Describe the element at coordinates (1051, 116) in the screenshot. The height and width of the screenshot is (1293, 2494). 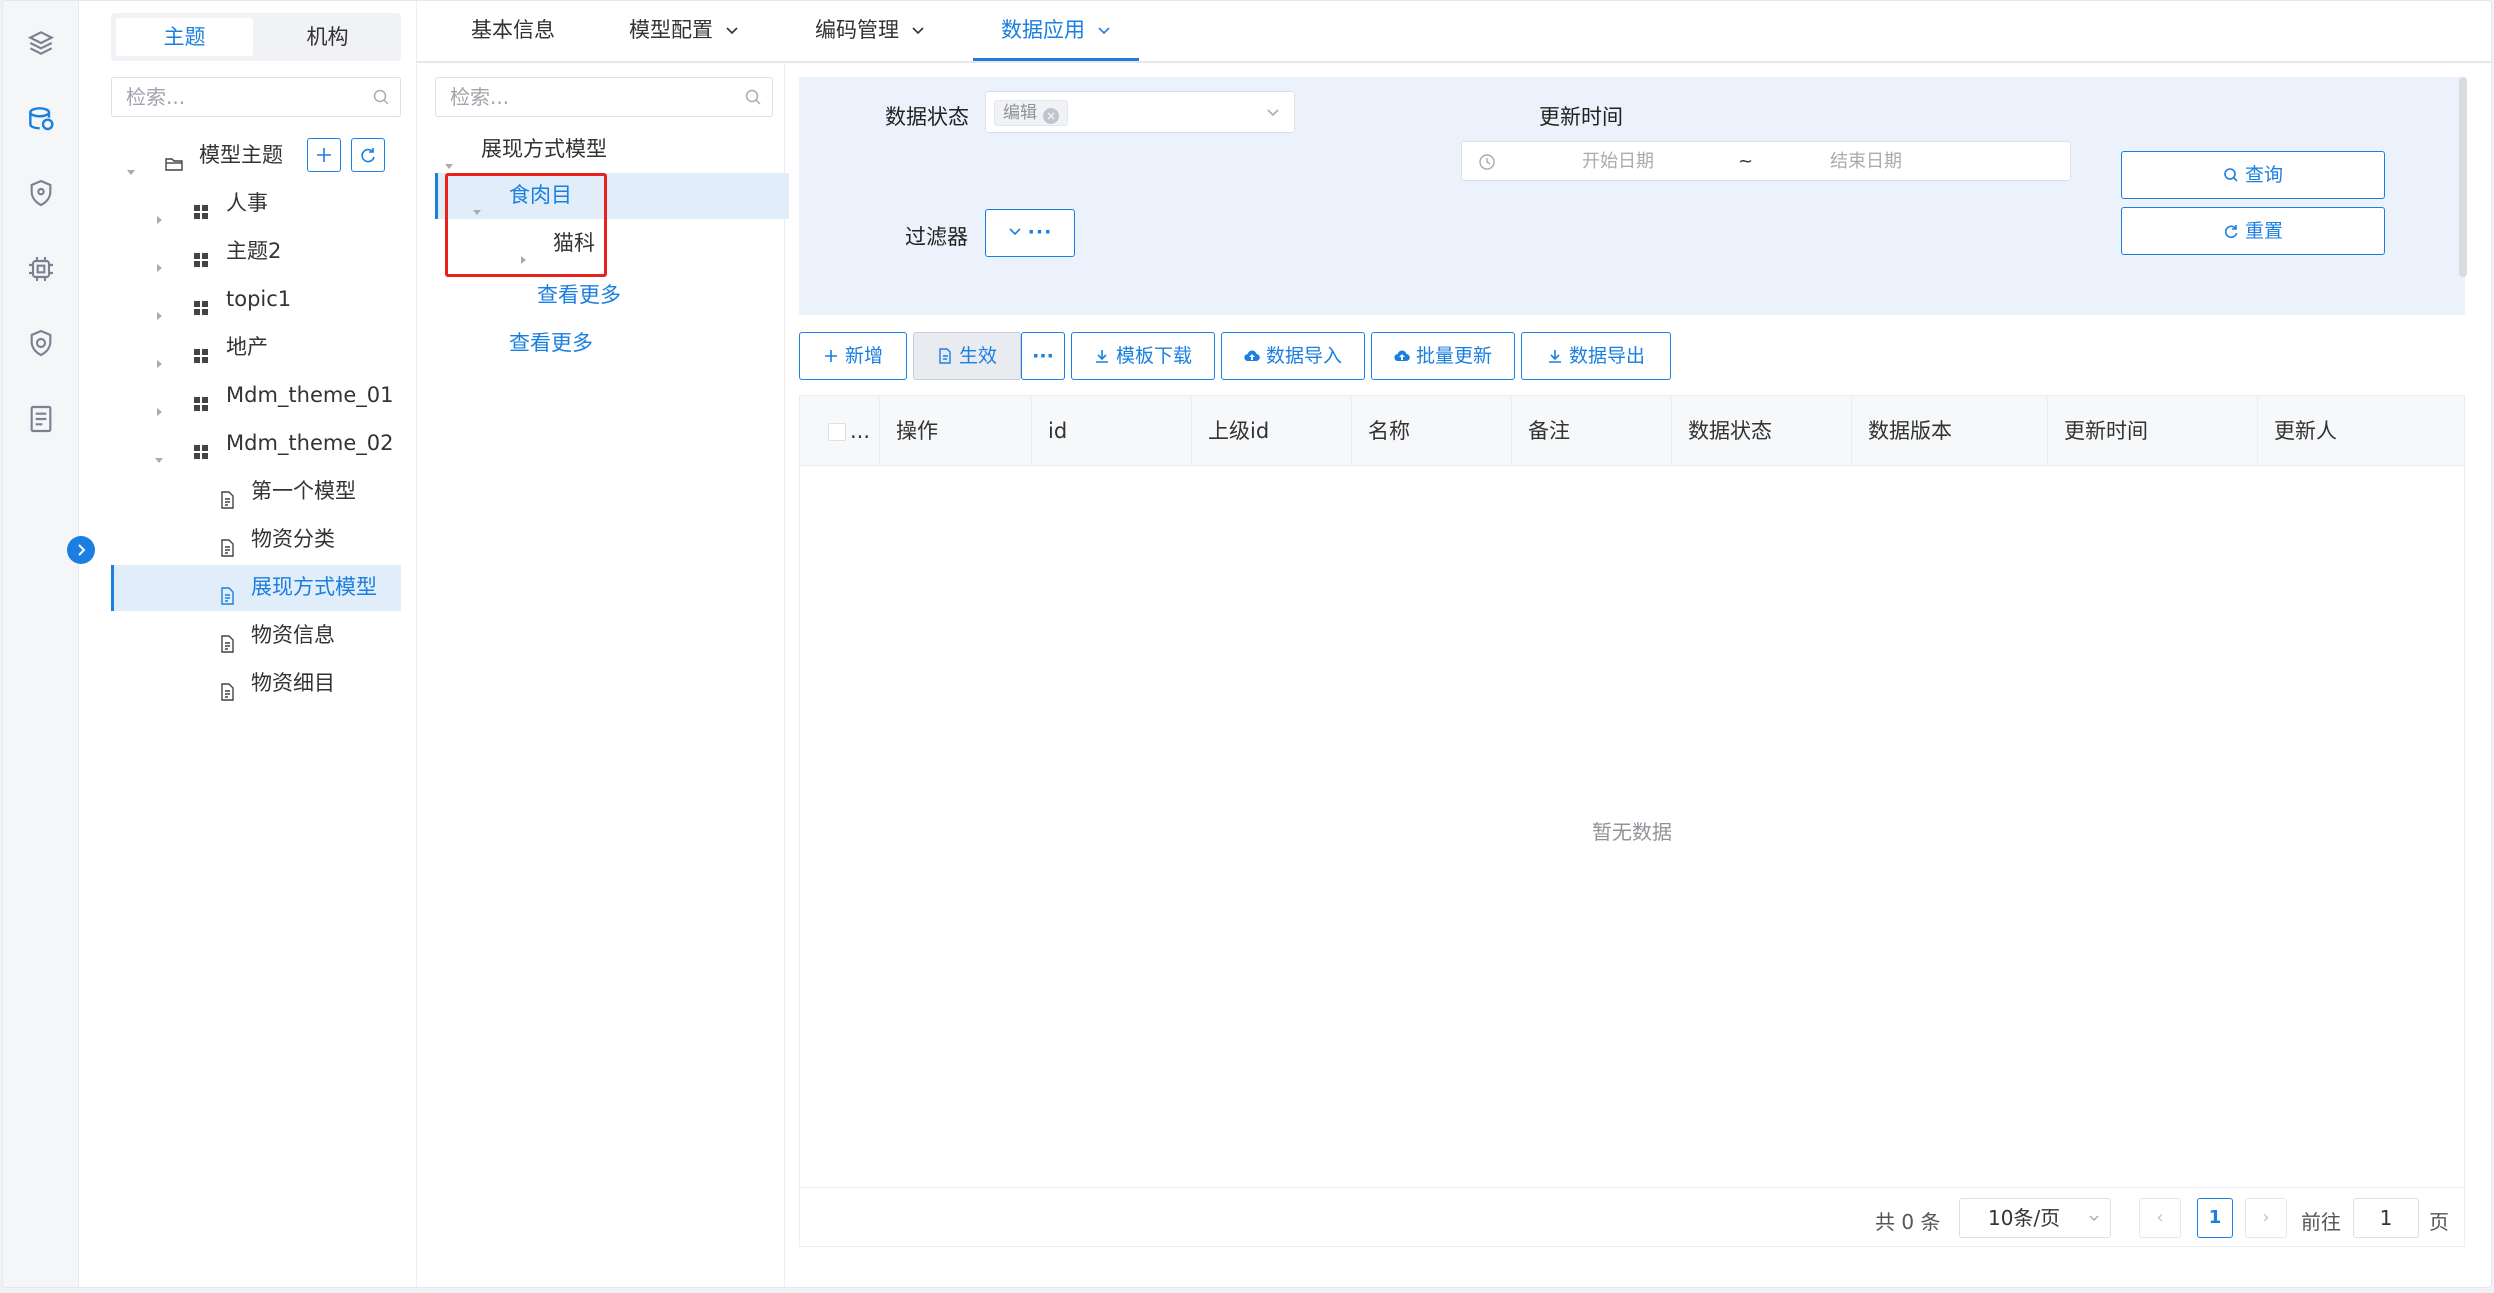
I see `tag-close-icon: ×` at that location.